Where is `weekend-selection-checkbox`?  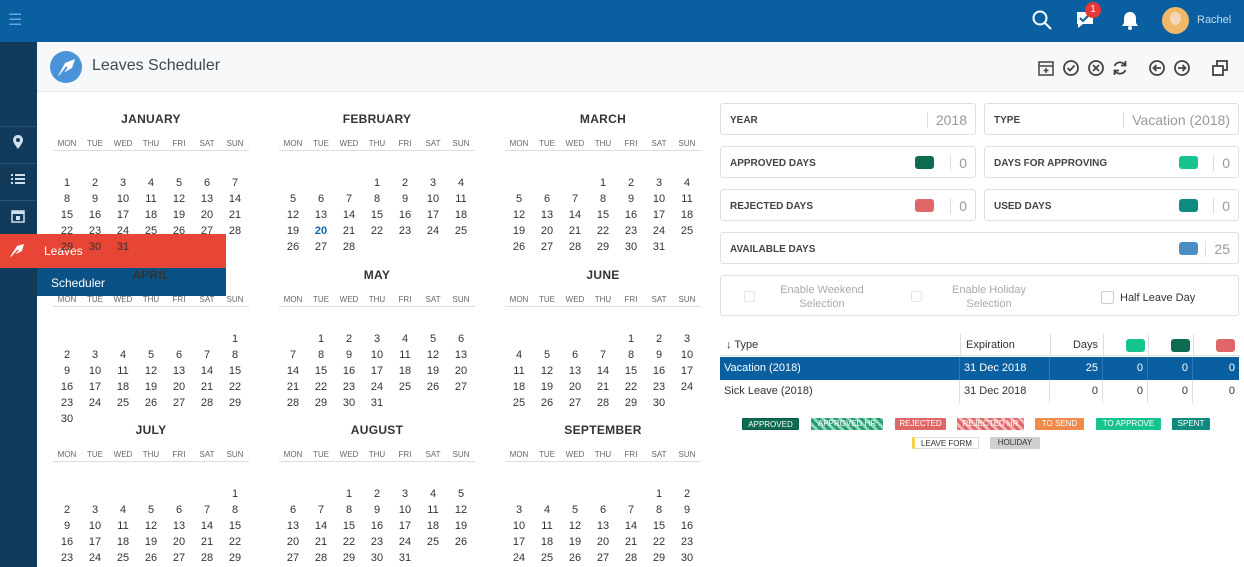
weekend-selection-checkbox is located at coordinates (749, 296).